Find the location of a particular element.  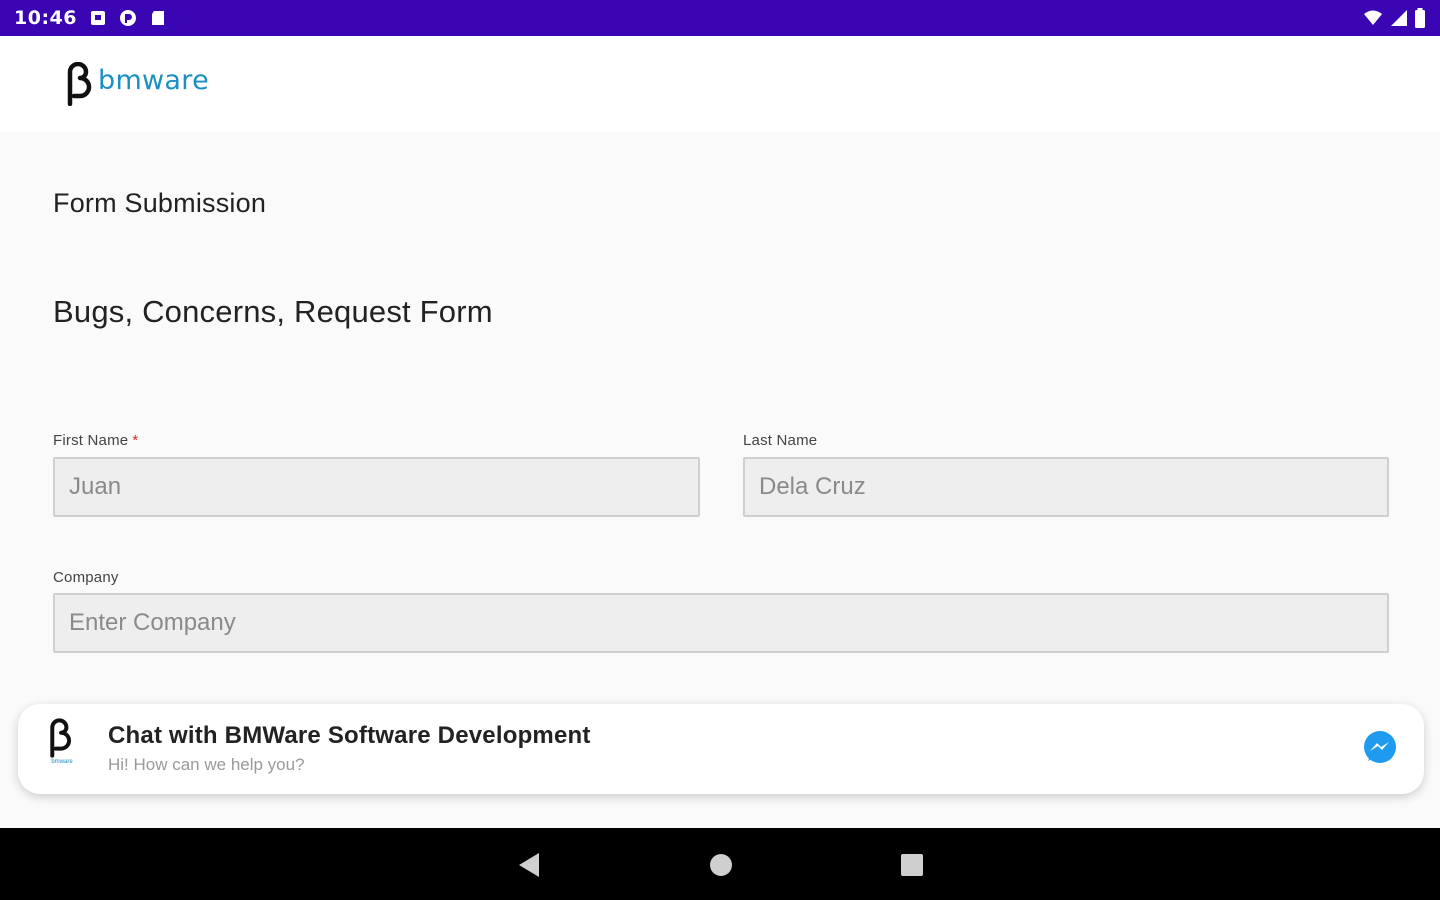

wifi-icon is located at coordinates (1373, 17).